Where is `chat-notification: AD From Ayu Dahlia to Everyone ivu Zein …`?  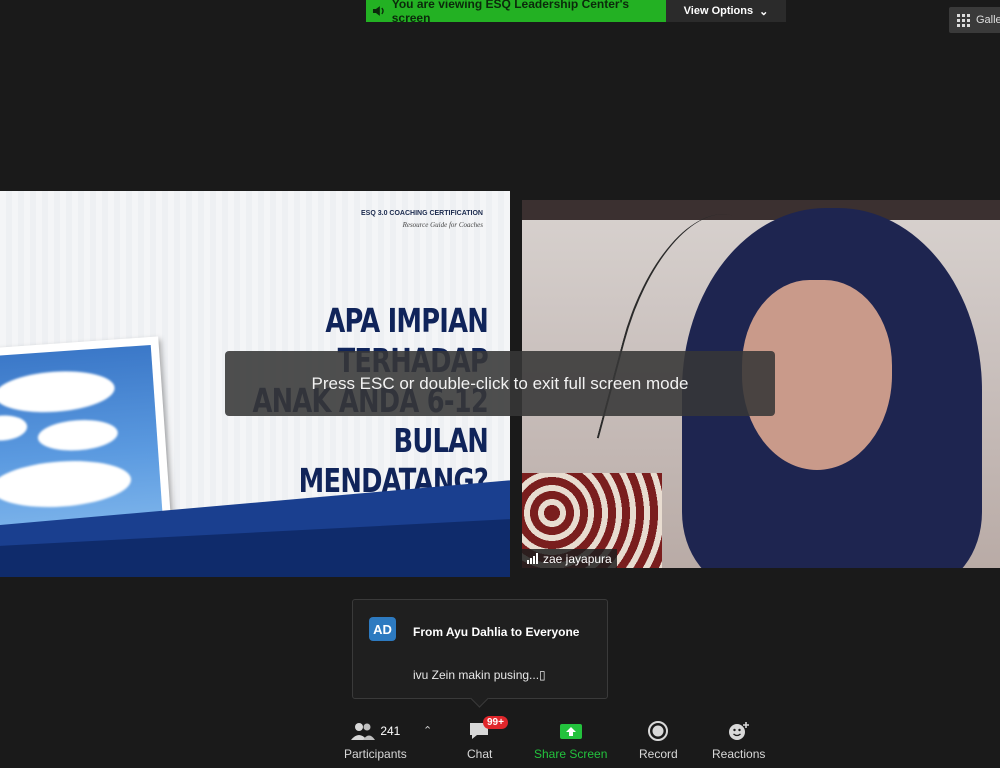
chat-notification: AD From Ayu Dahlia to Everyone ivu Zein … is located at coordinates (480, 653).